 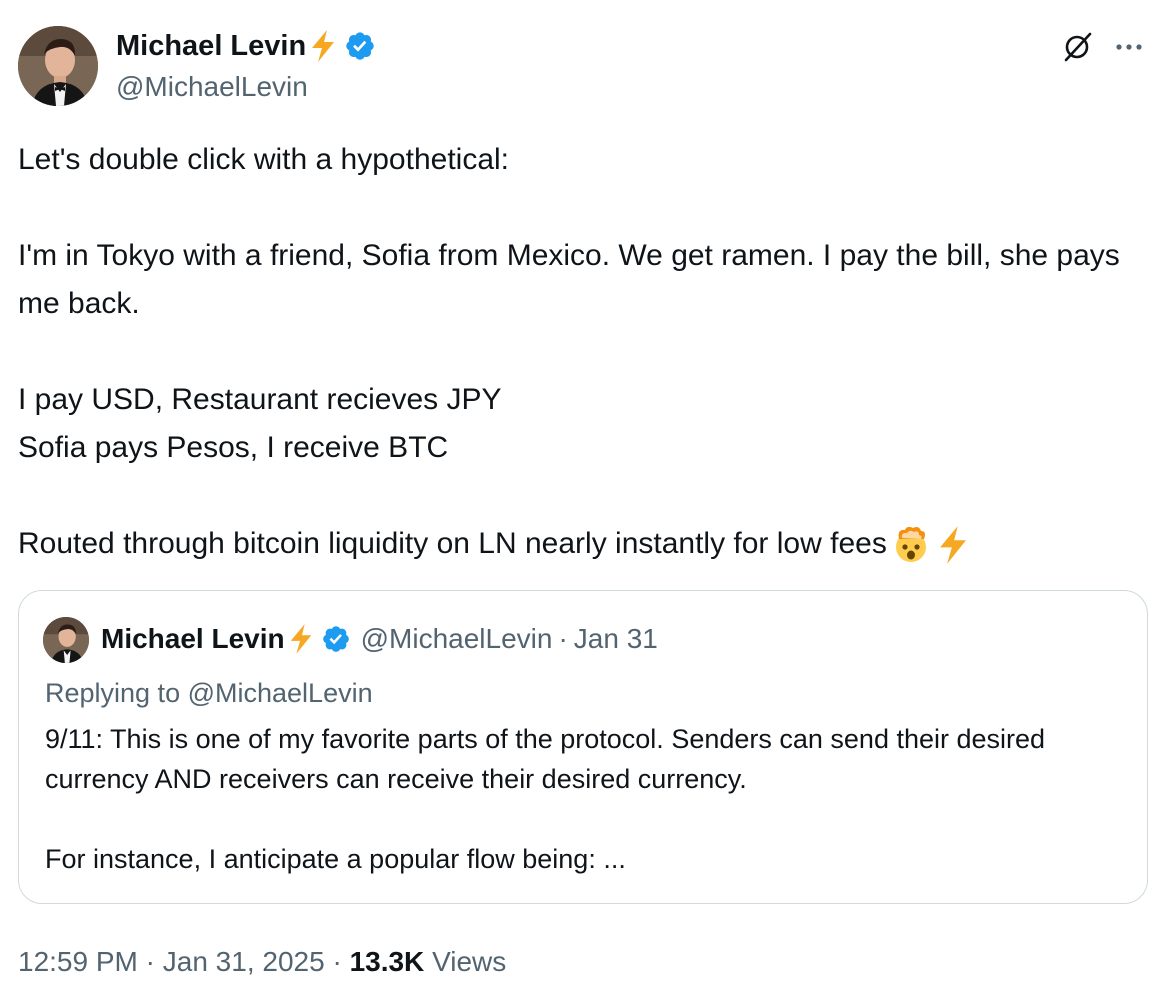 What do you see at coordinates (66, 640) in the screenshot?
I see `quoted-author-avatar` at bounding box center [66, 640].